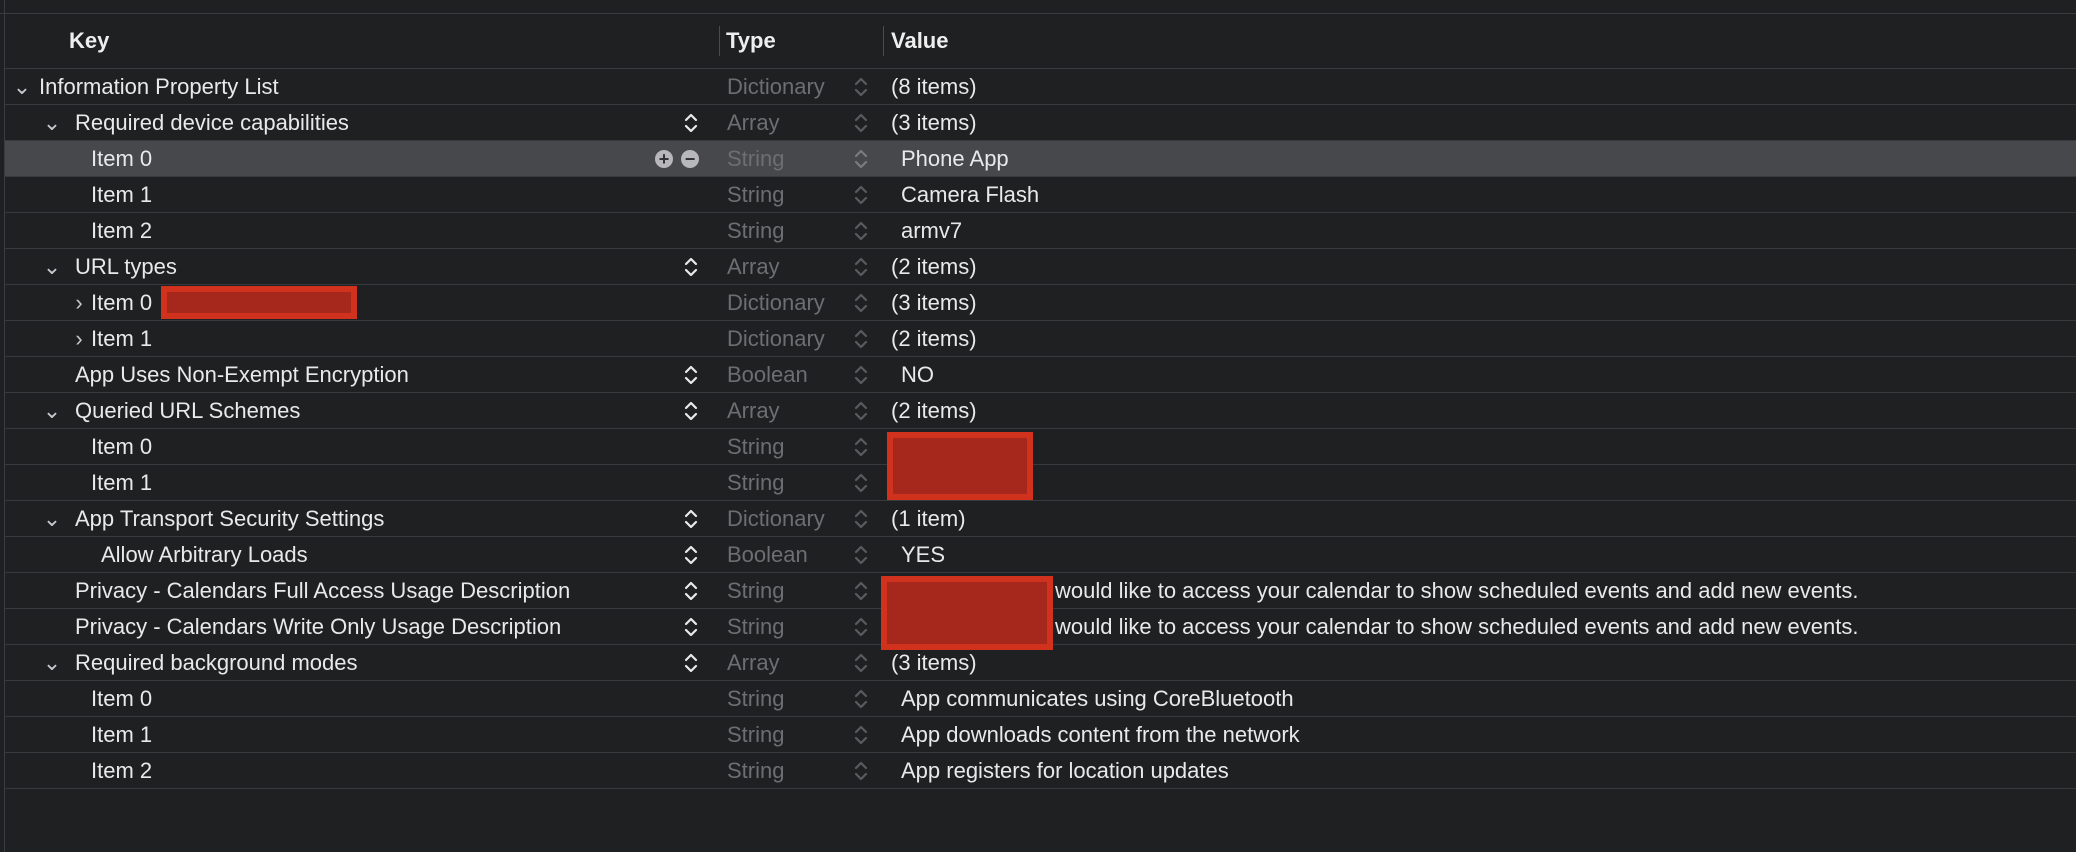 Image resolution: width=2076 pixels, height=852 pixels. I want to click on table-row: ⌄ URL types Array (2 items), so click(1040, 267).